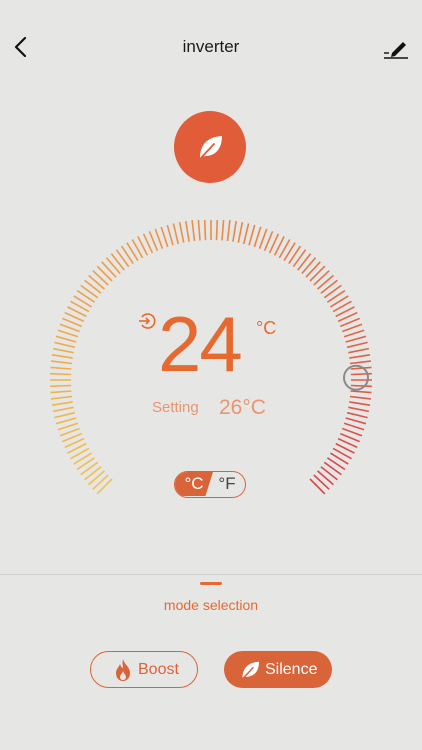 The image size is (422, 750). I want to click on section-divider, so click(211, 574).